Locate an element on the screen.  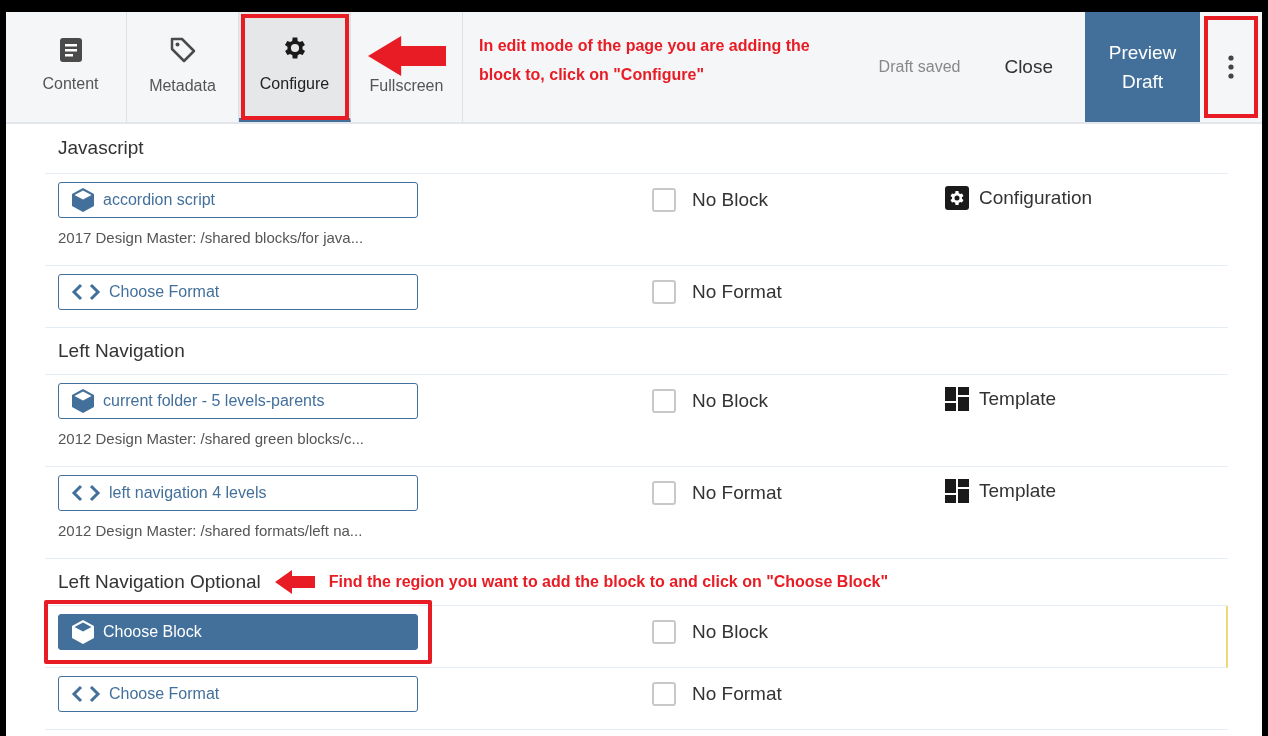
section-heading: Left Navigation is located at coordinates (121, 350).